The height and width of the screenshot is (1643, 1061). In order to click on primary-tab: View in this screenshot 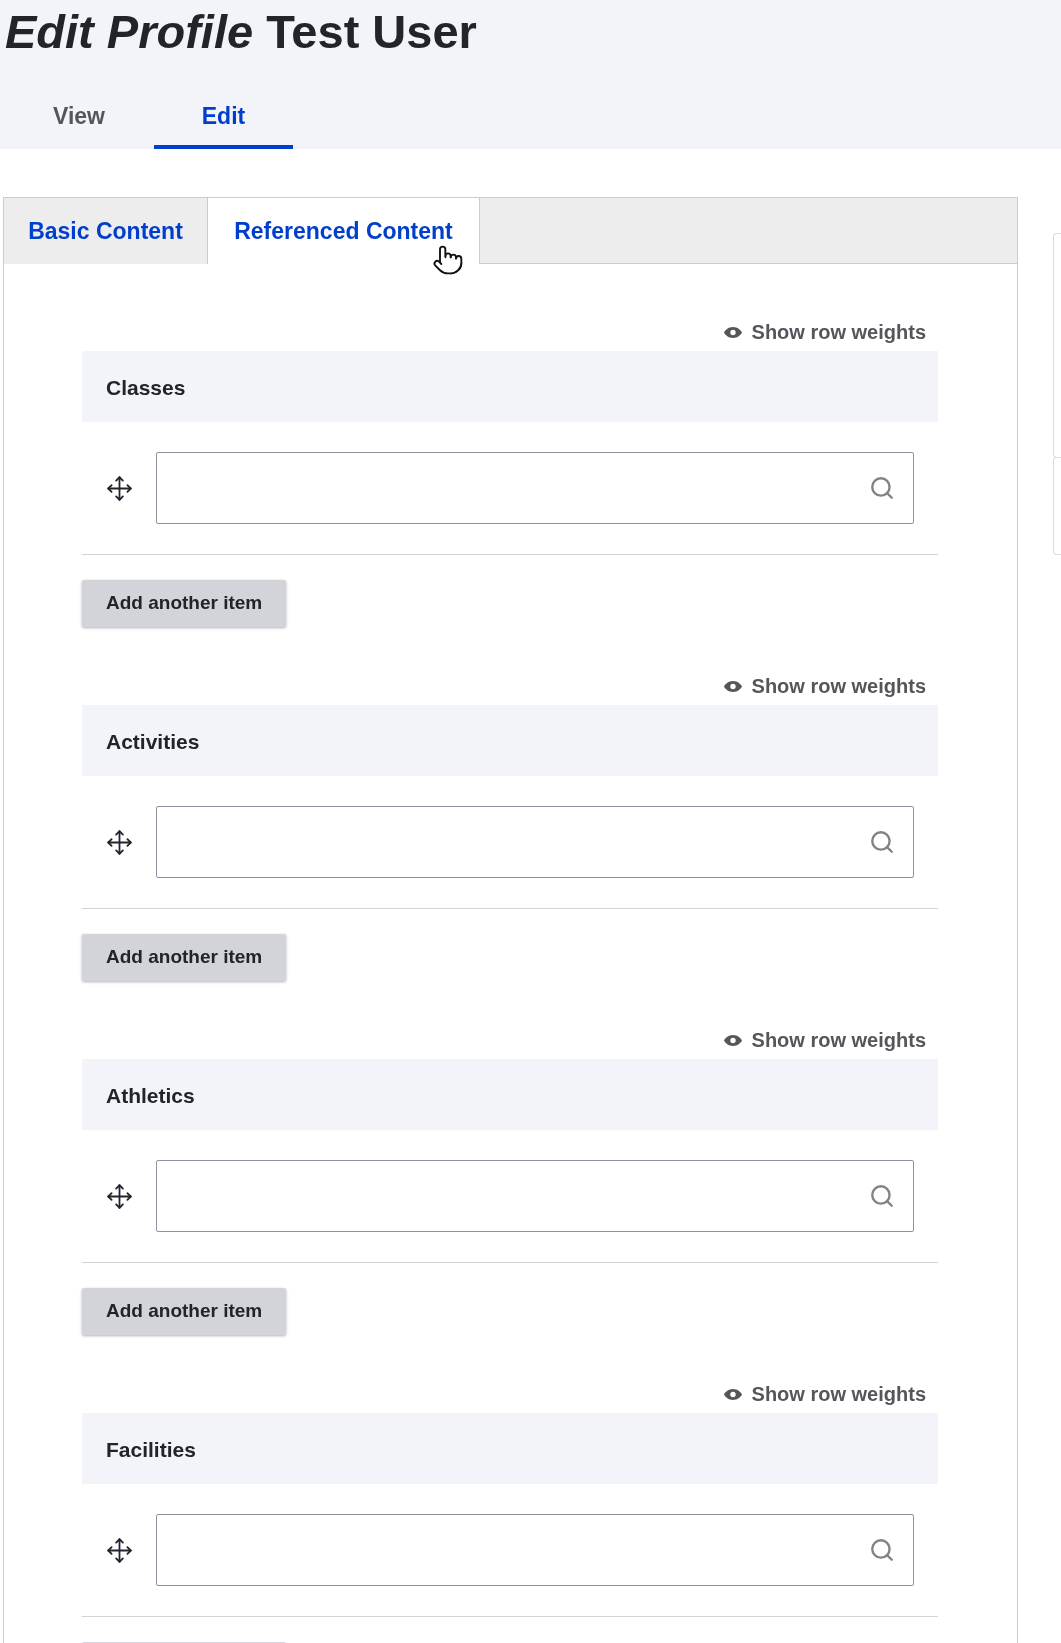, I will do `click(79, 116)`.